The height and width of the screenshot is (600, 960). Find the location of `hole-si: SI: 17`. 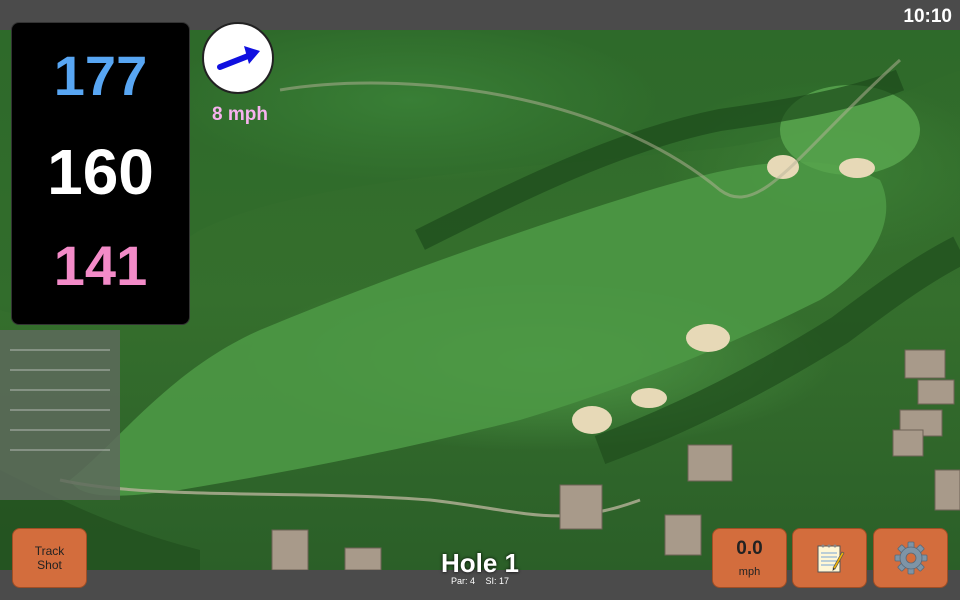

hole-si: SI: 17 is located at coordinates (497, 581).